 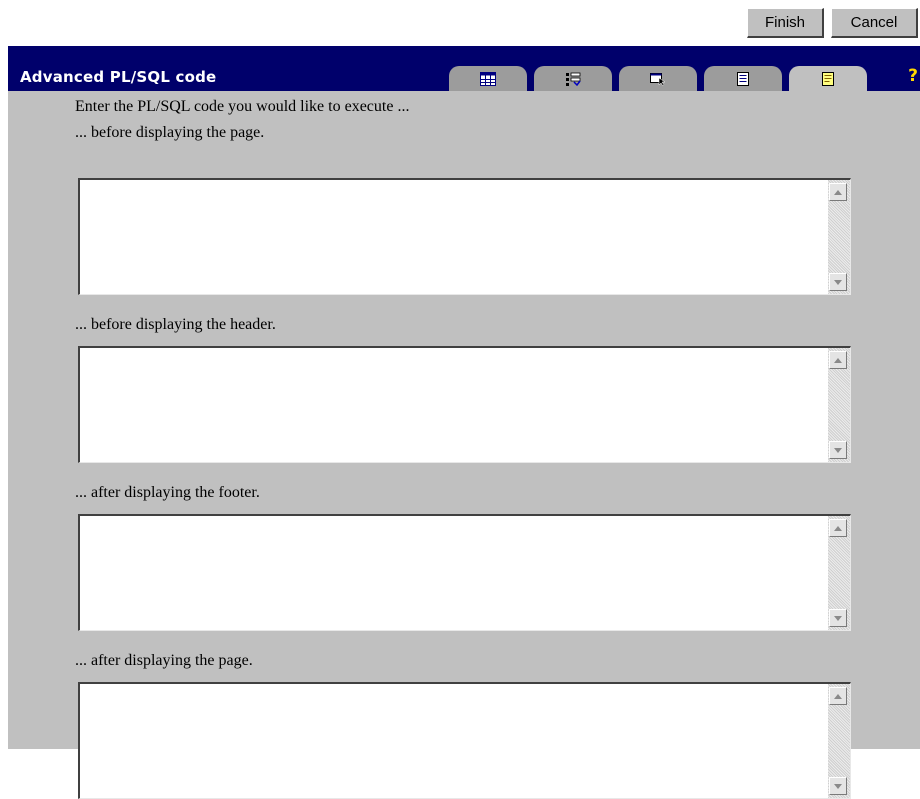 I want to click on before-page-label: ... before displaying the page., so click(x=170, y=132).